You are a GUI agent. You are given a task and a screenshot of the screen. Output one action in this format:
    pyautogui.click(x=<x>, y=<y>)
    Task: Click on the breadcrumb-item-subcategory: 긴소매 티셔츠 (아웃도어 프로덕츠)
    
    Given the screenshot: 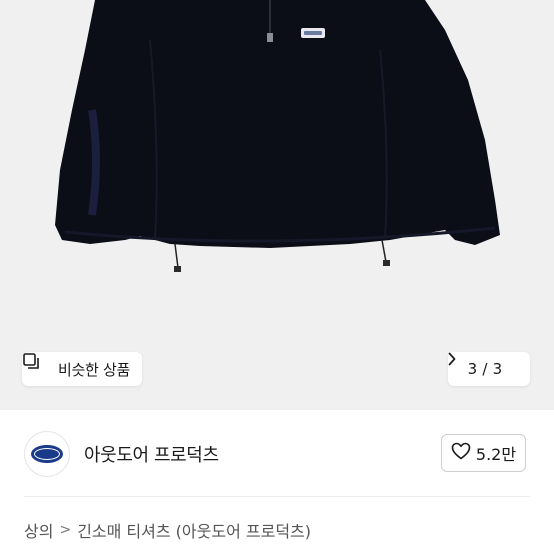 What is the action you would take?
    pyautogui.click(x=194, y=530)
    